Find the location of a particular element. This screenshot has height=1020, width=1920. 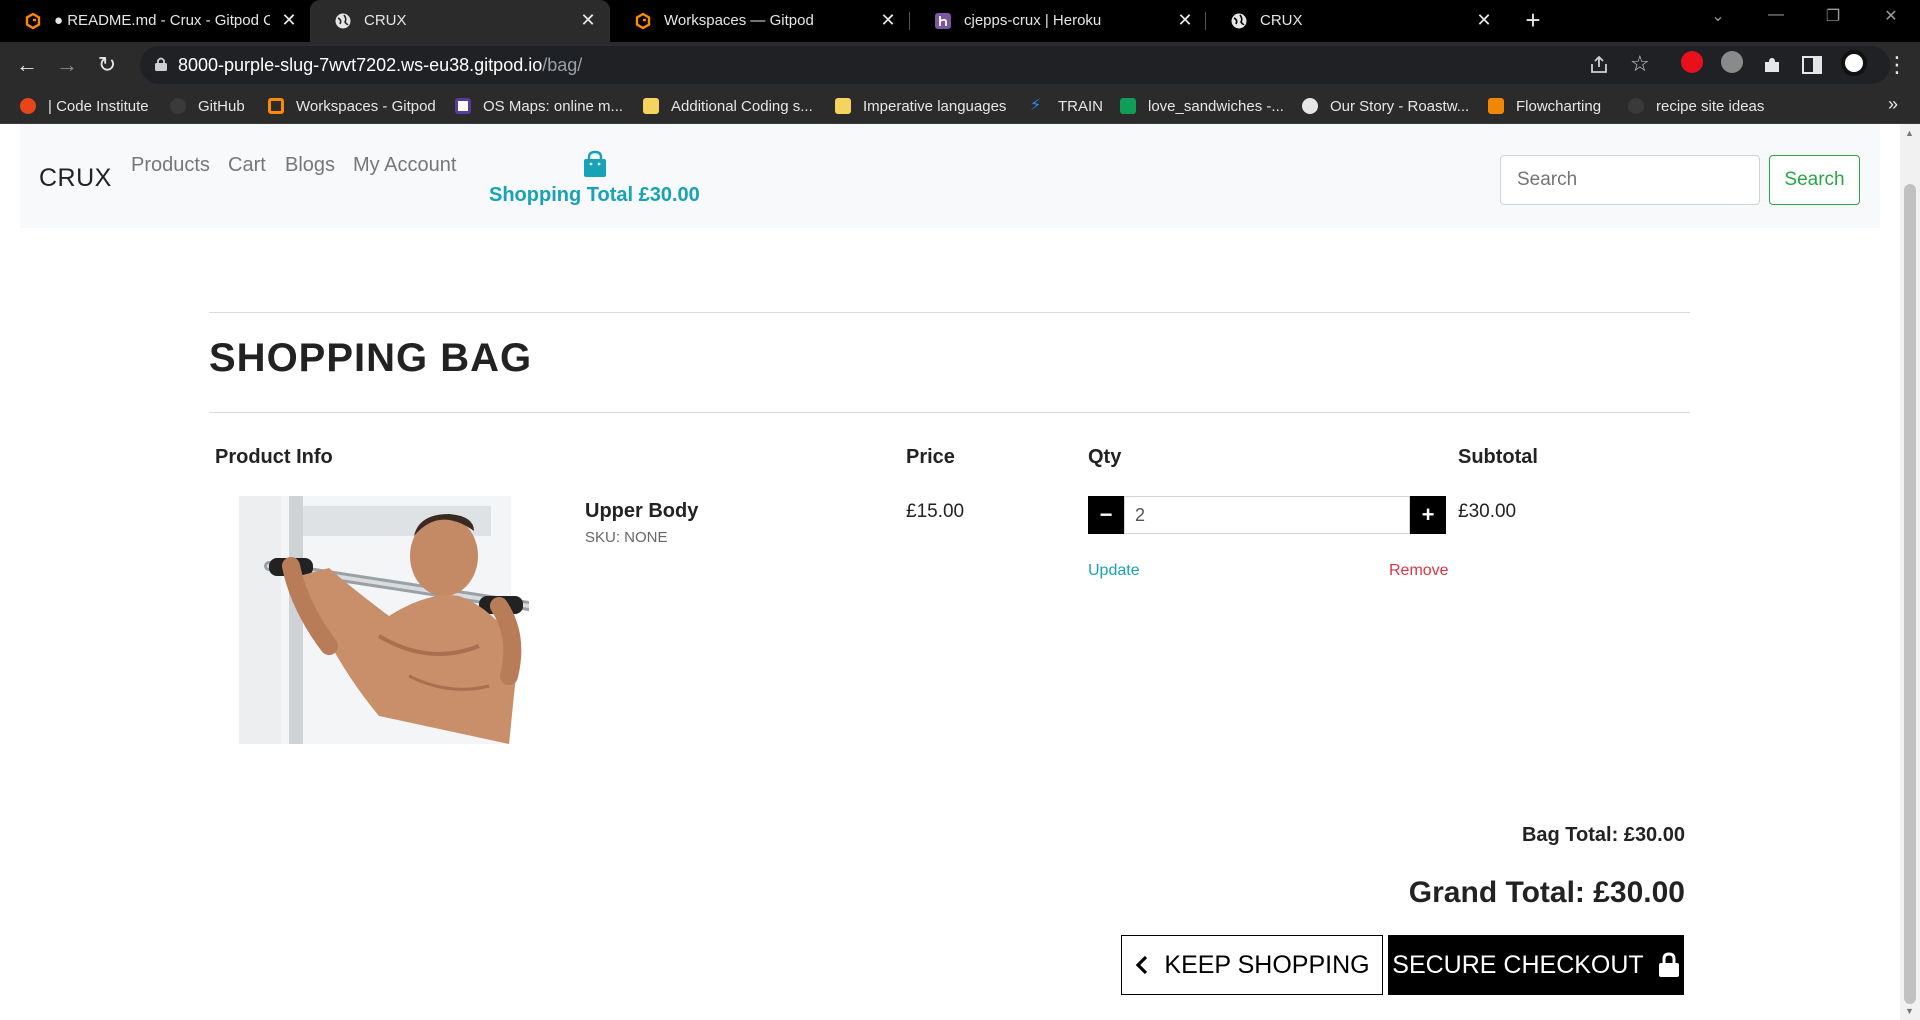

train-icon: ⚡ is located at coordinates (1036, 105).